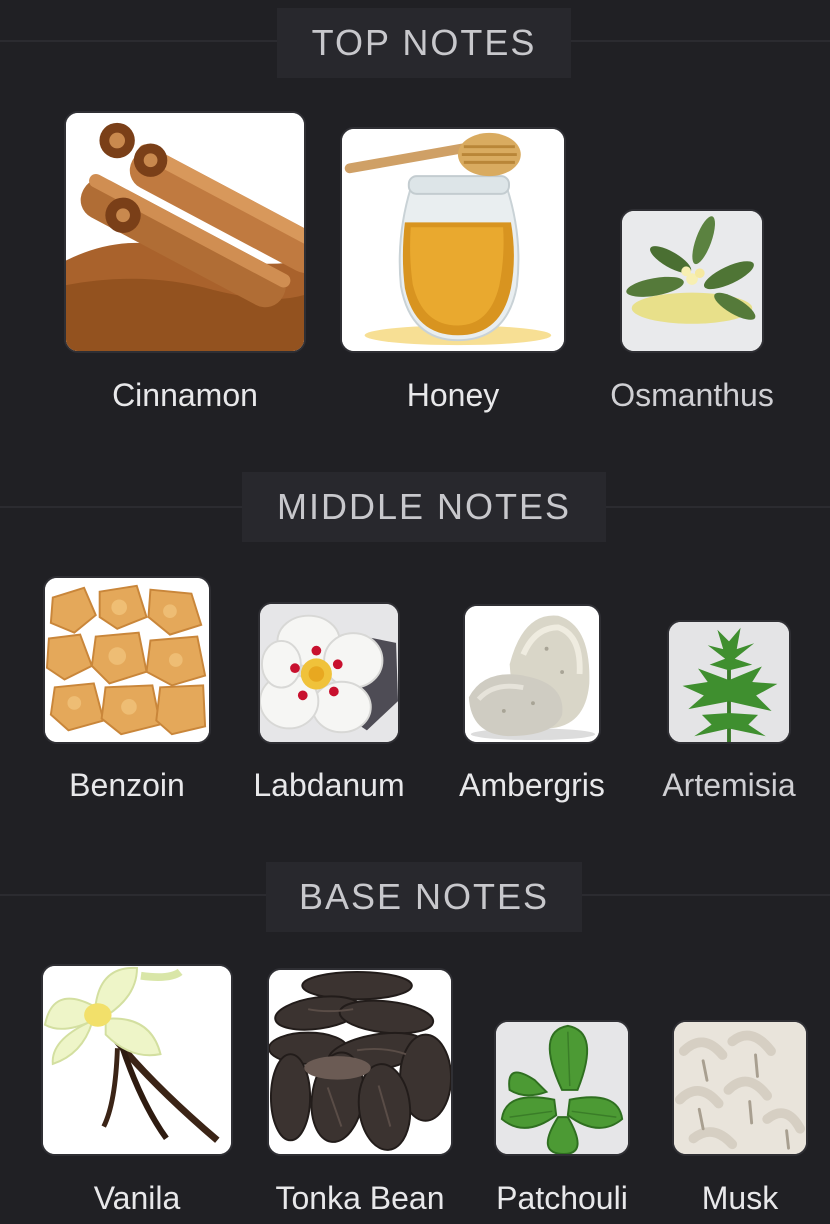  I want to click on patchouli-leaves-photo, so click(562, 1088).